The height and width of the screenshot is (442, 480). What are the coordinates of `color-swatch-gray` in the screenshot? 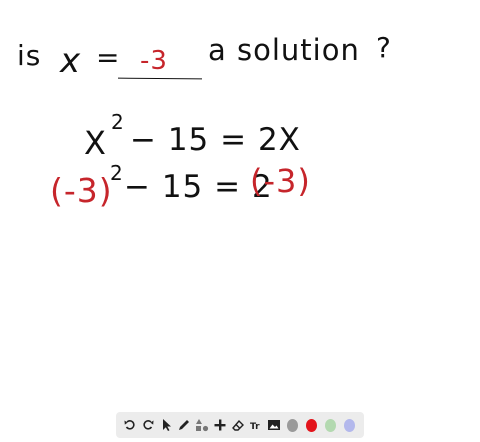 It's located at (293, 425).